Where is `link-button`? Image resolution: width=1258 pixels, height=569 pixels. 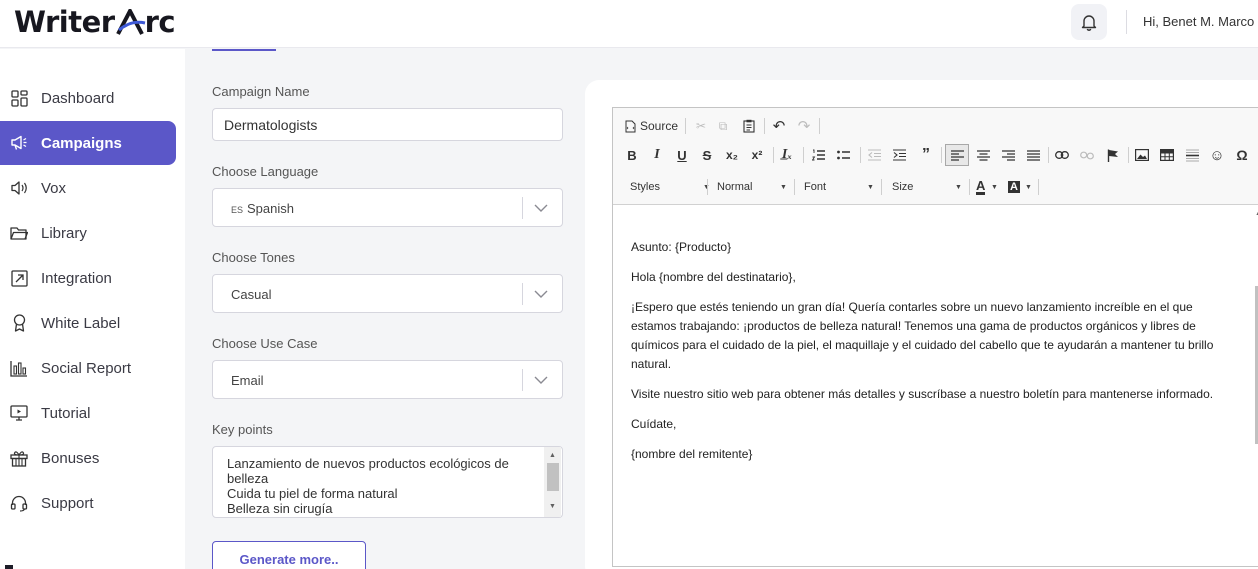
link-button is located at coordinates (1062, 155).